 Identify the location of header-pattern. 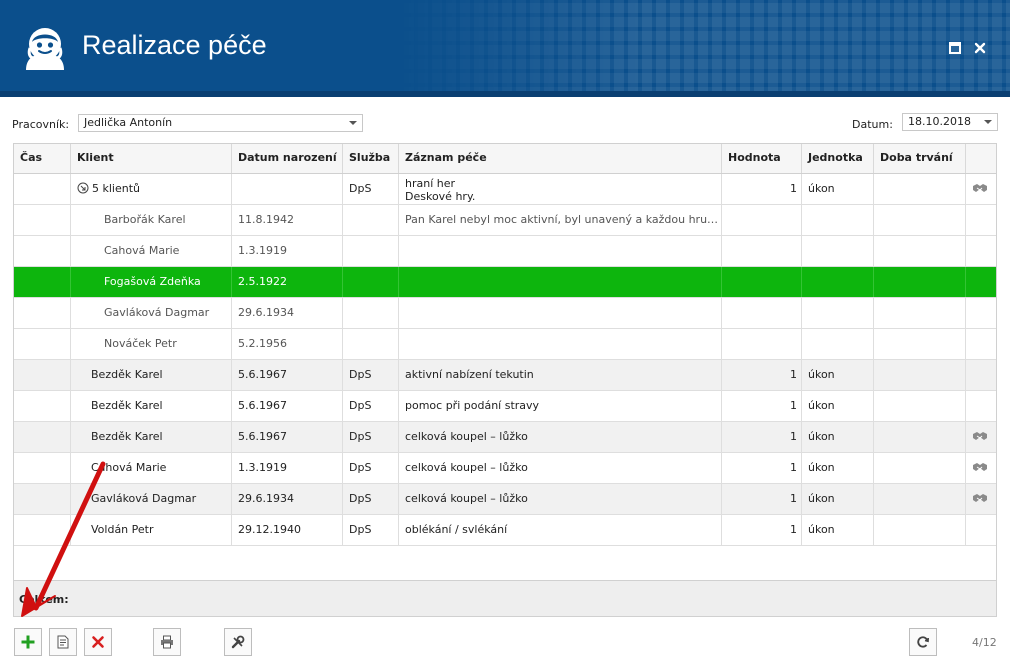
(700, 48).